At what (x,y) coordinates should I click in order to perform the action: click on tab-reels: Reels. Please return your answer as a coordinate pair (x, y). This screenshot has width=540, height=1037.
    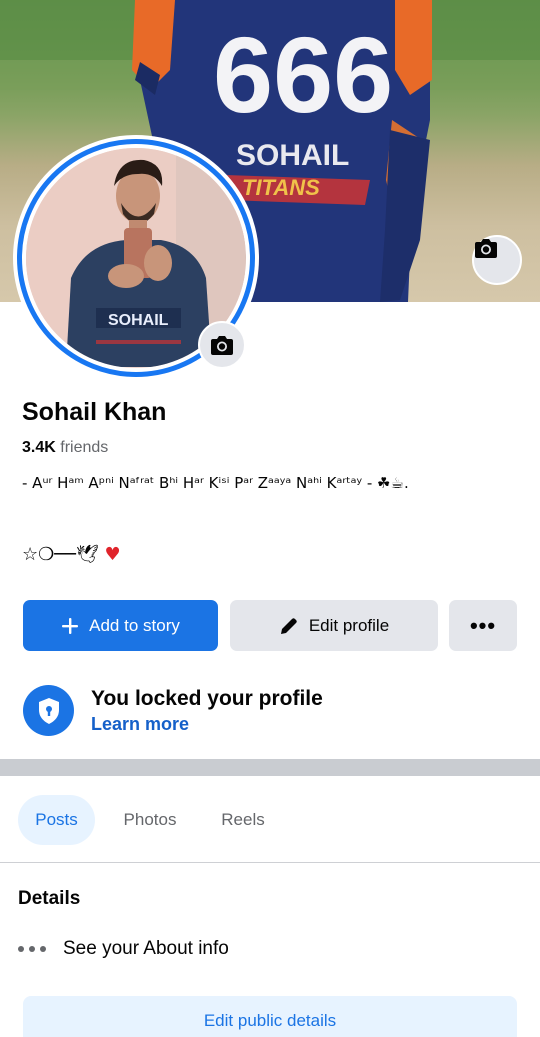
    Looking at the image, I should click on (243, 820).